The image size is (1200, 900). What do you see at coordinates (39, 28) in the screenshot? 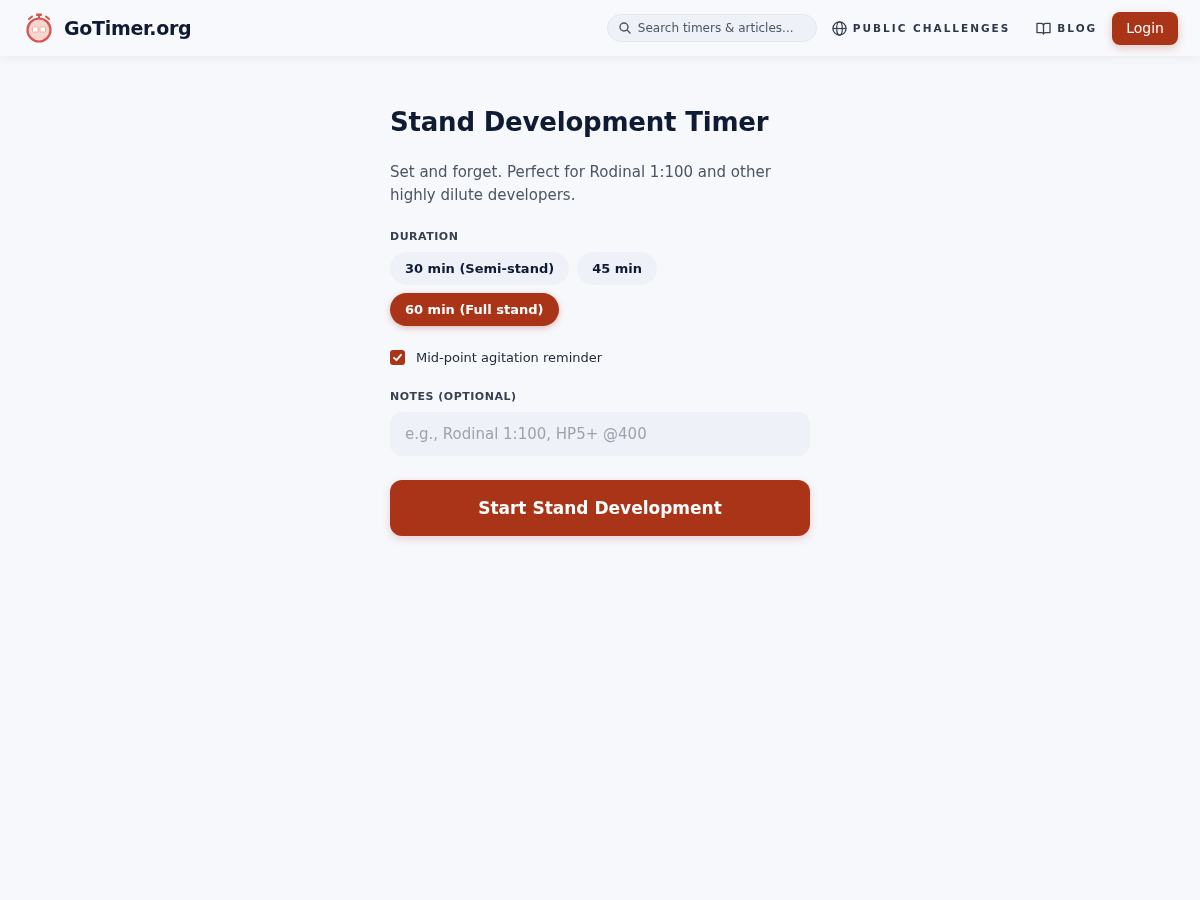
I see `stopwatch-icon` at bounding box center [39, 28].